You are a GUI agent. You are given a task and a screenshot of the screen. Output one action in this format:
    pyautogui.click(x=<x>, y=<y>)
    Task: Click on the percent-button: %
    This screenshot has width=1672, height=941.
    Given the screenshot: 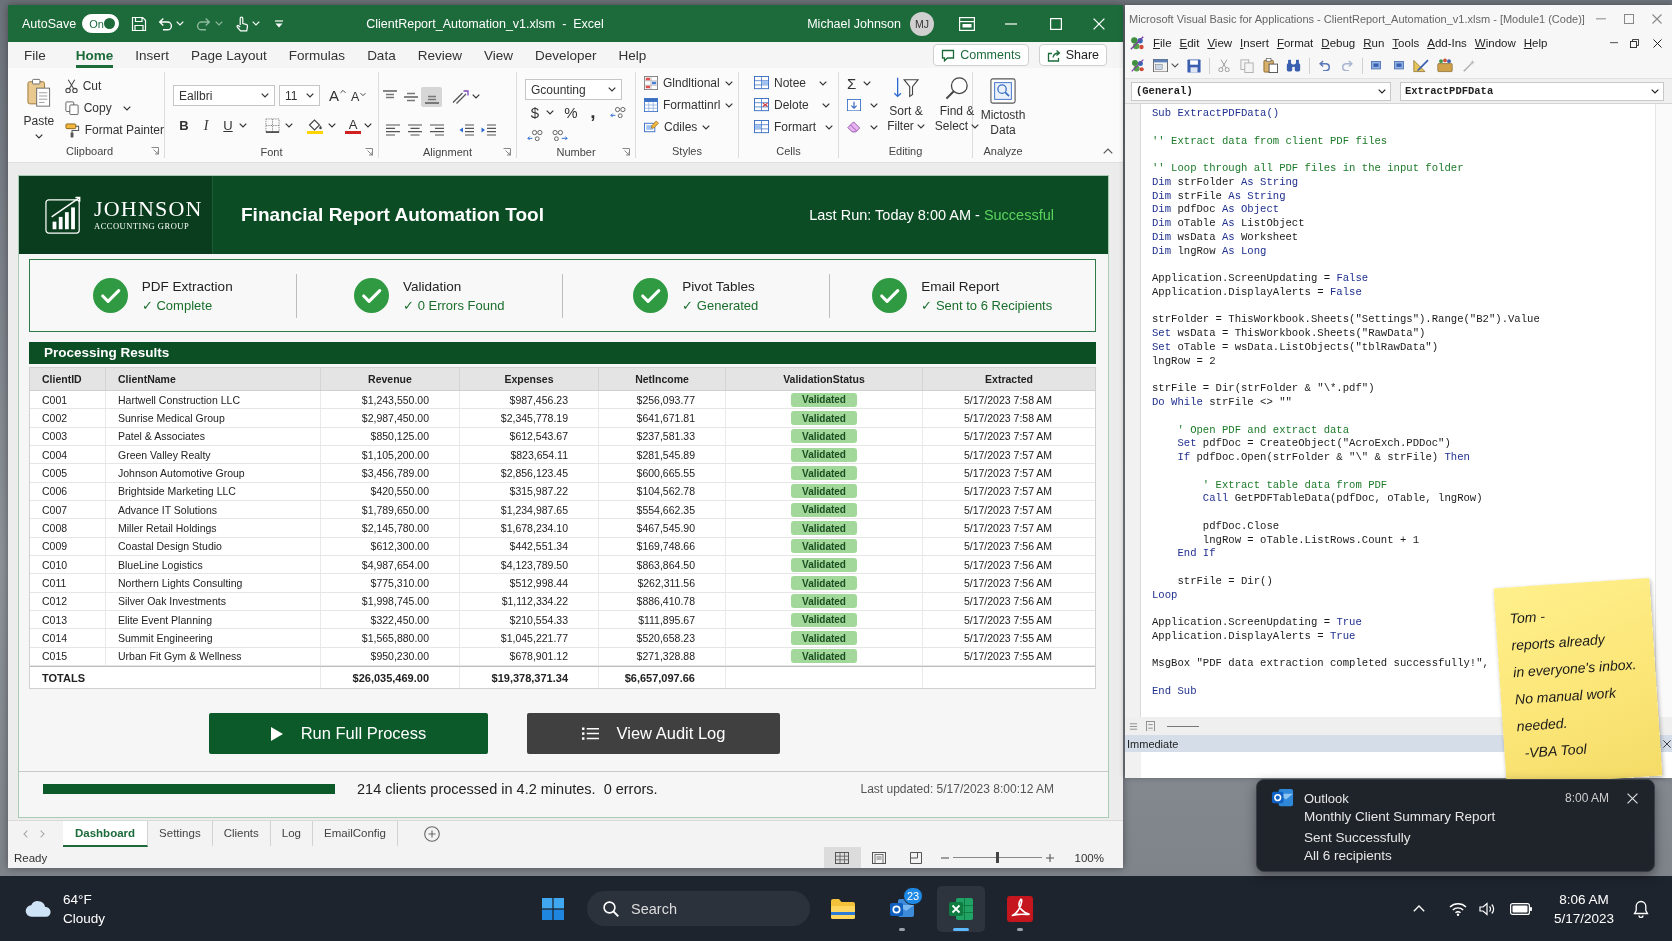 What is the action you would take?
    pyautogui.click(x=571, y=112)
    